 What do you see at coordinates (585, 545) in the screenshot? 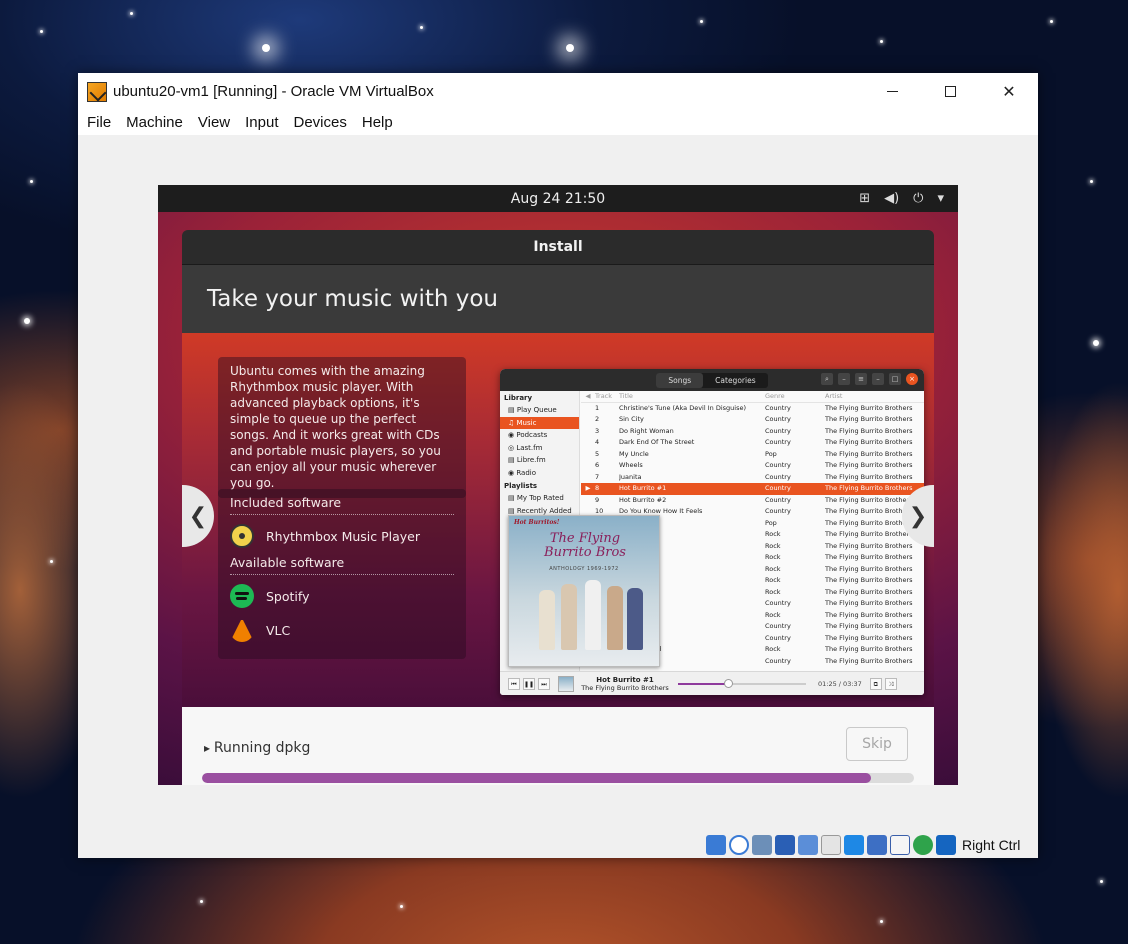
I see `album-art-band-name: The Flying Burrito Bros` at bounding box center [585, 545].